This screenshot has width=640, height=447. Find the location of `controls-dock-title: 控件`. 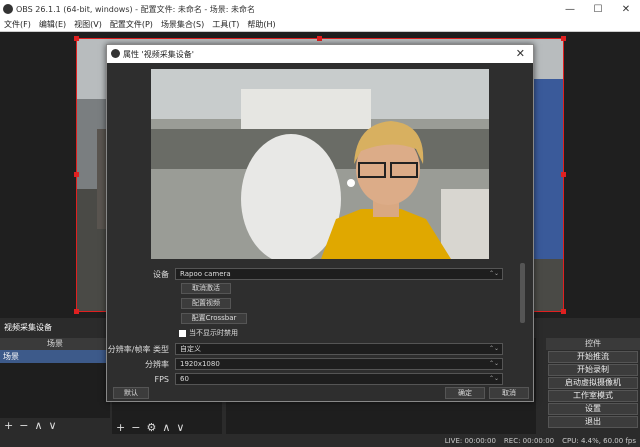

controls-dock-title: 控件 is located at coordinates (593, 344).